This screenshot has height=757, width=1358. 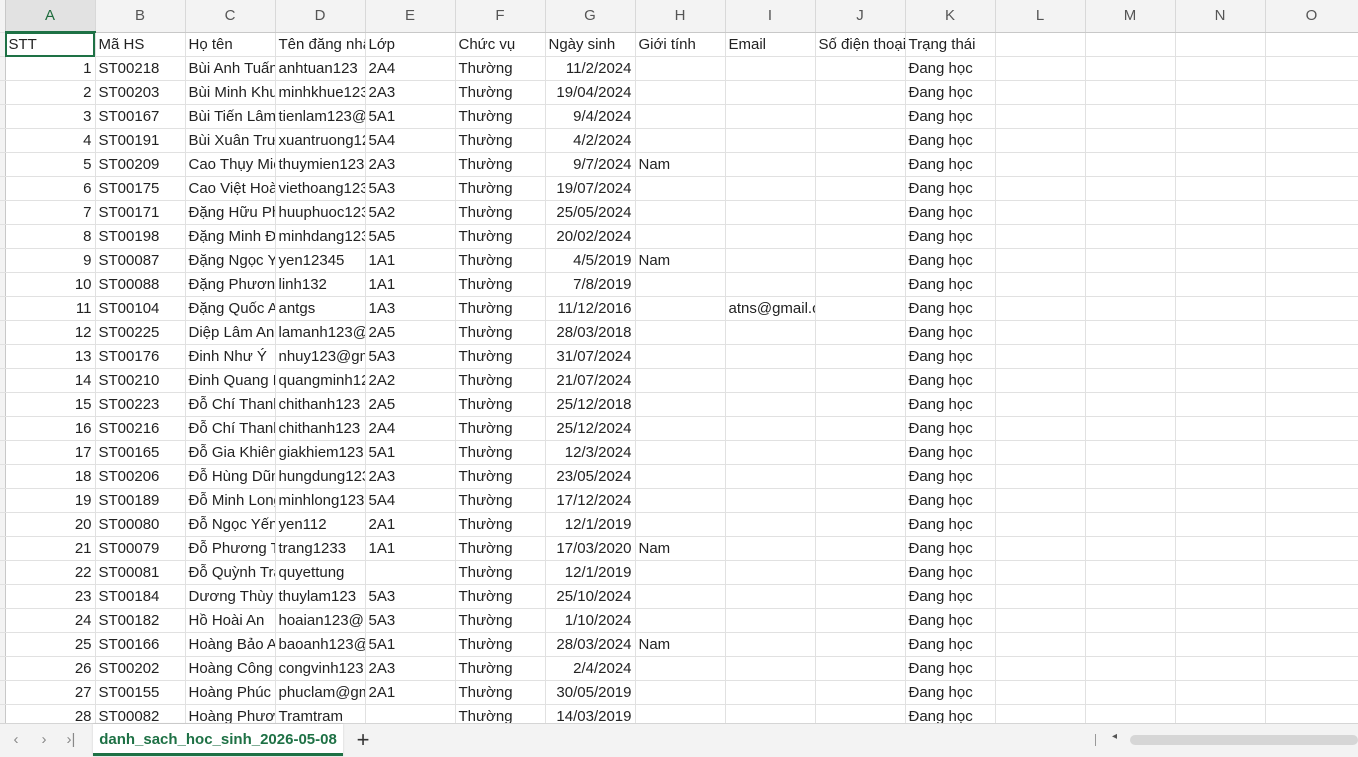 I want to click on cell: 5A1, so click(x=410, y=644).